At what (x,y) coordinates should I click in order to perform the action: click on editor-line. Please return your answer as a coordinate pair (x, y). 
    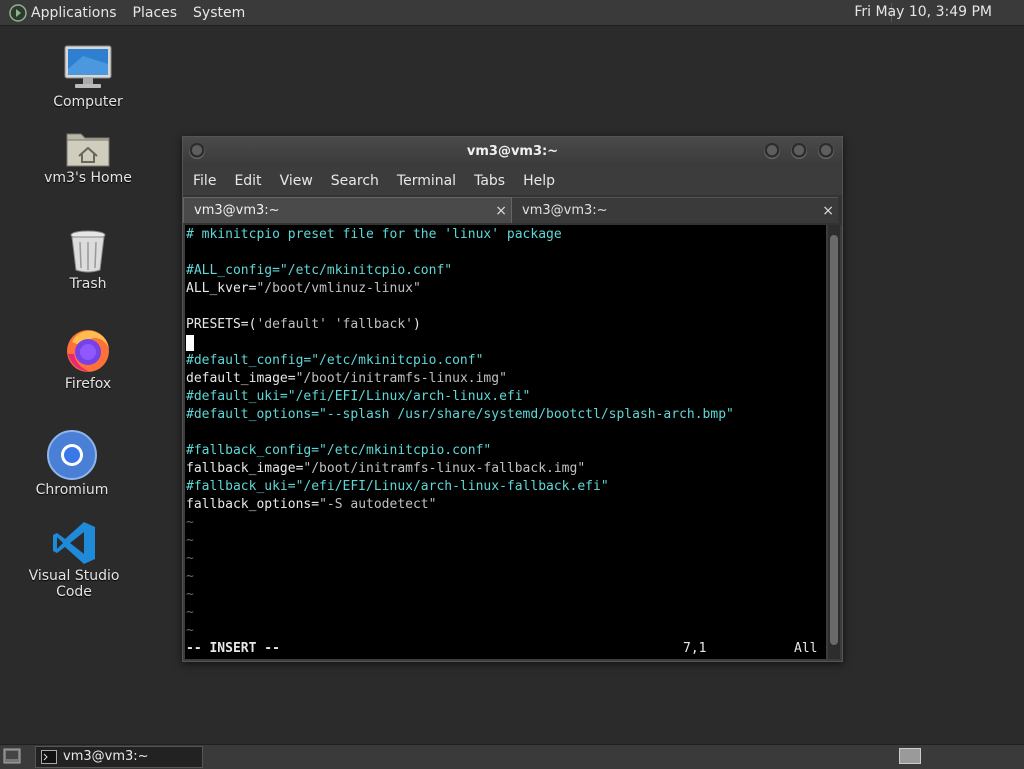
    Looking at the image, I should click on (190, 343).